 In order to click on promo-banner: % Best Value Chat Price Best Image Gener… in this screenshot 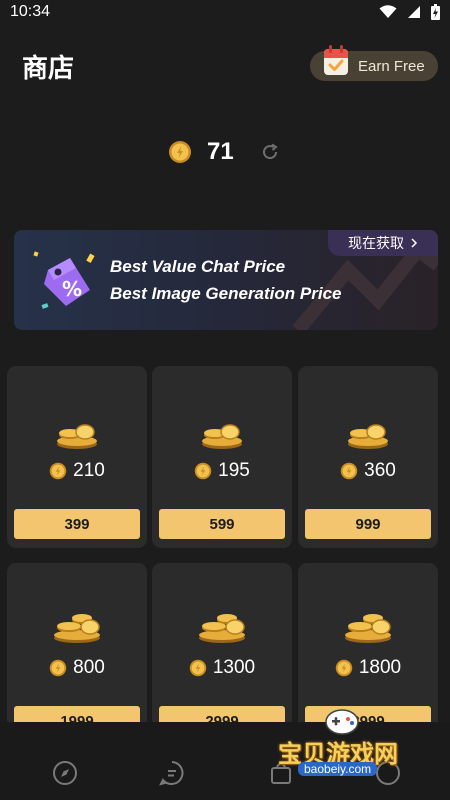, I will do `click(226, 280)`.